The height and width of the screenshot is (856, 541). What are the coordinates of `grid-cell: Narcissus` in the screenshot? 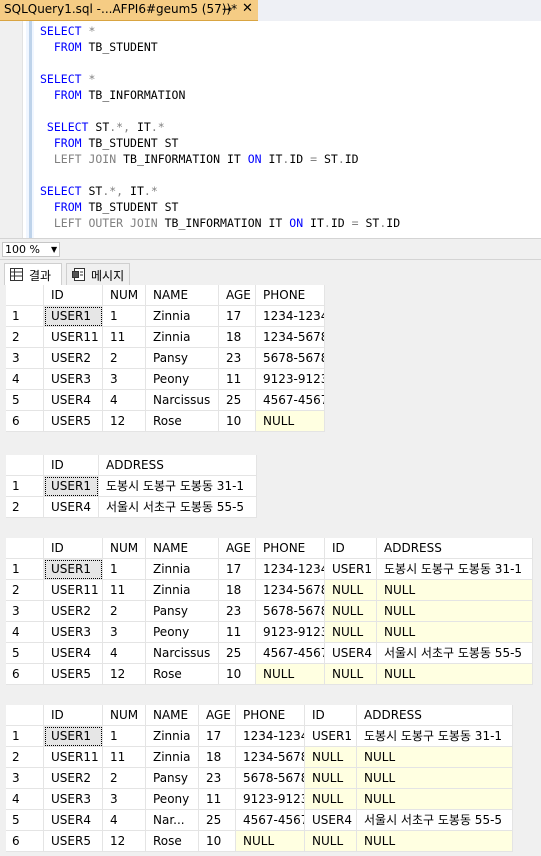 It's located at (182, 653).